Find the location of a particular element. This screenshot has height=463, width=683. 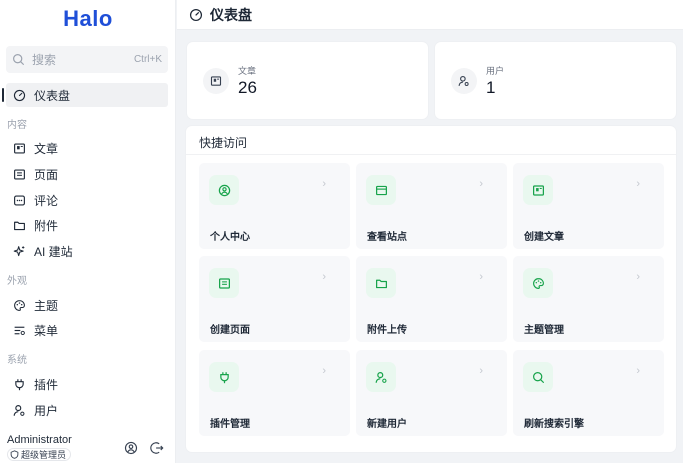

quick-tile-new-user: › 新建用户 is located at coordinates (431, 393).